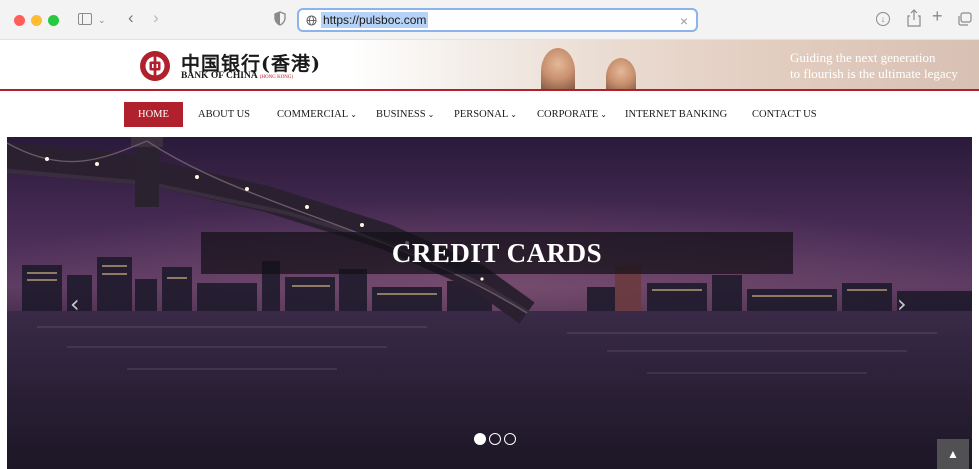  I want to click on privacy-shield-icon, so click(280, 18).